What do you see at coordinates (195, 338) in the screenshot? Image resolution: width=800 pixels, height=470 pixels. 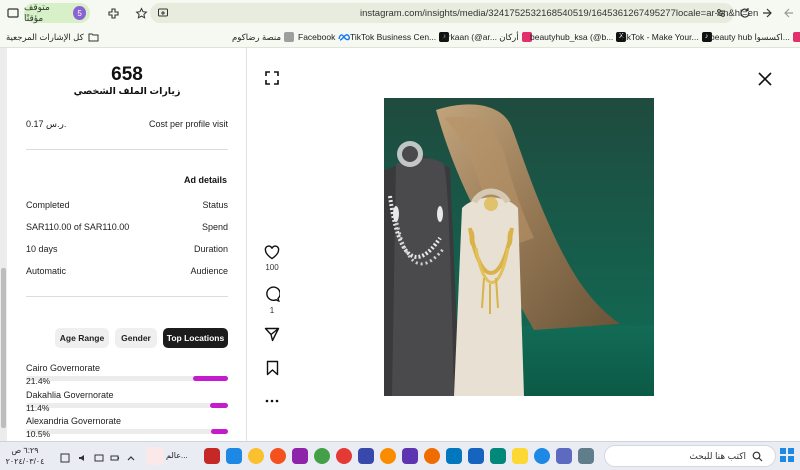 I see `tab-top-locations: Top Locations` at bounding box center [195, 338].